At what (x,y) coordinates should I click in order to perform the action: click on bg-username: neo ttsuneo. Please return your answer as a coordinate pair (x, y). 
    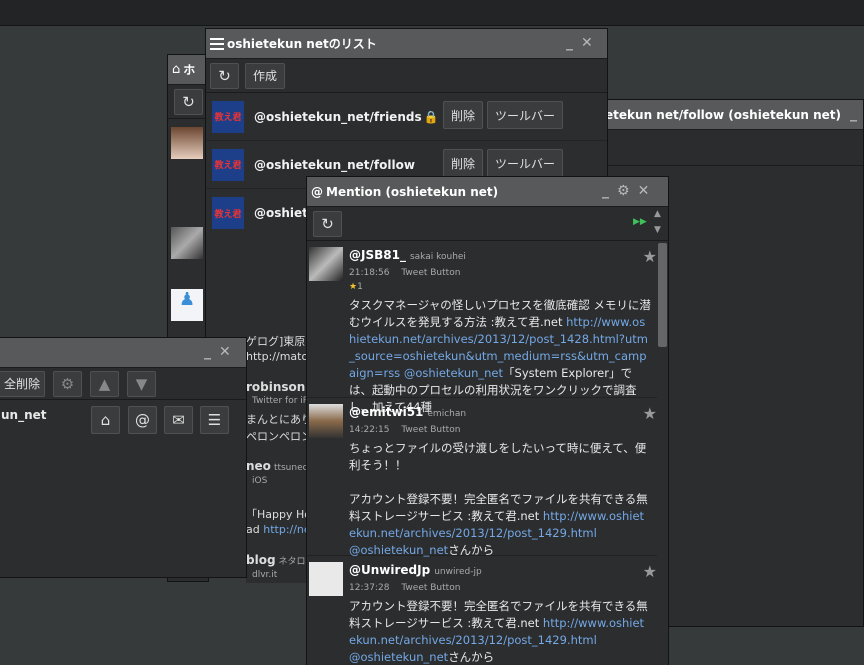
    Looking at the image, I should click on (277, 466).